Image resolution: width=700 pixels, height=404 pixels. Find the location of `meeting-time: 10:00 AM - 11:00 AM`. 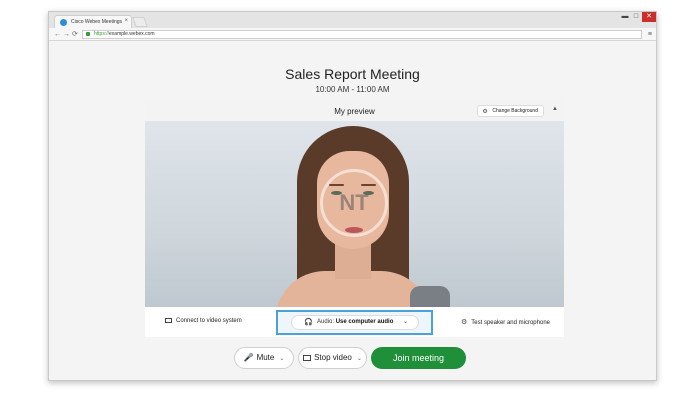

meeting-time: 10:00 AM - 11:00 AM is located at coordinates (352, 89).